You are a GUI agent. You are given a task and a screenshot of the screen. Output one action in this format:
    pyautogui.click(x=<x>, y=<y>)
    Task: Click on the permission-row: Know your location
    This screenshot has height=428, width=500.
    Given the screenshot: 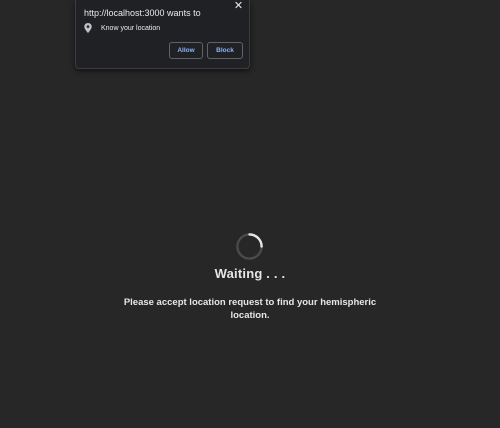 What is the action you would take?
    pyautogui.click(x=122, y=28)
    